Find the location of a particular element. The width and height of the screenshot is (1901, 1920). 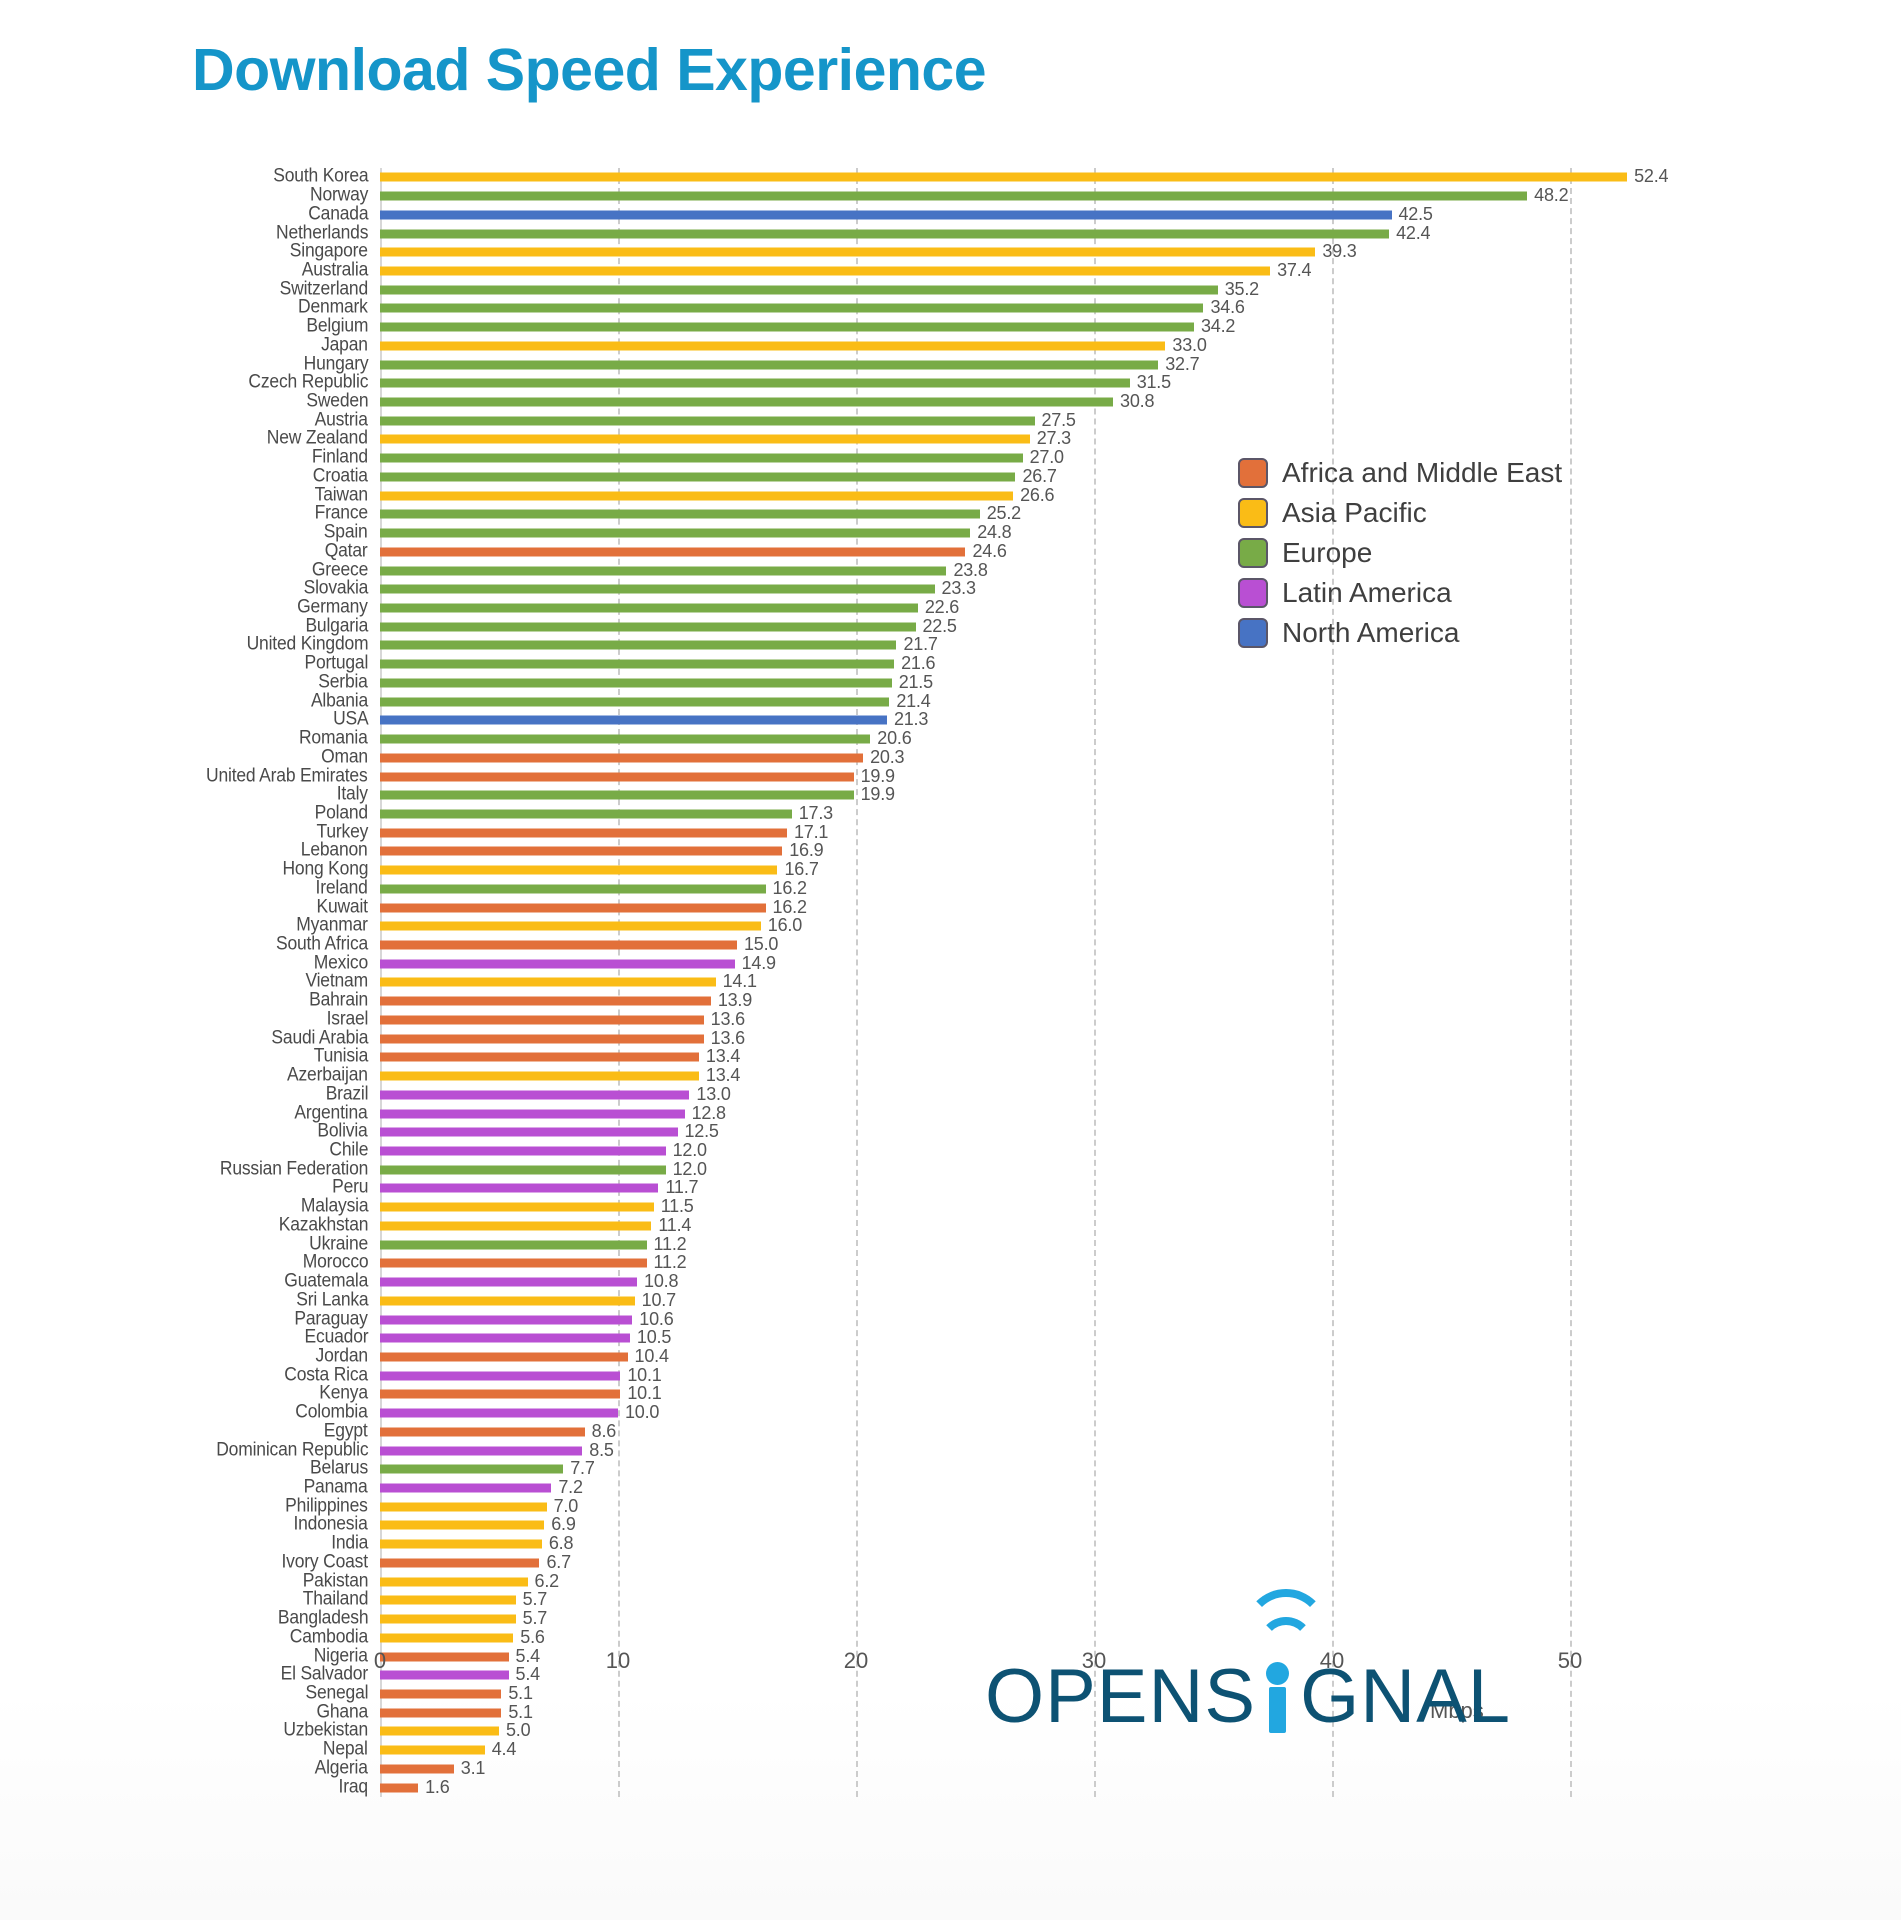

bar-row: Australia 37.4 is located at coordinates (936, 270).